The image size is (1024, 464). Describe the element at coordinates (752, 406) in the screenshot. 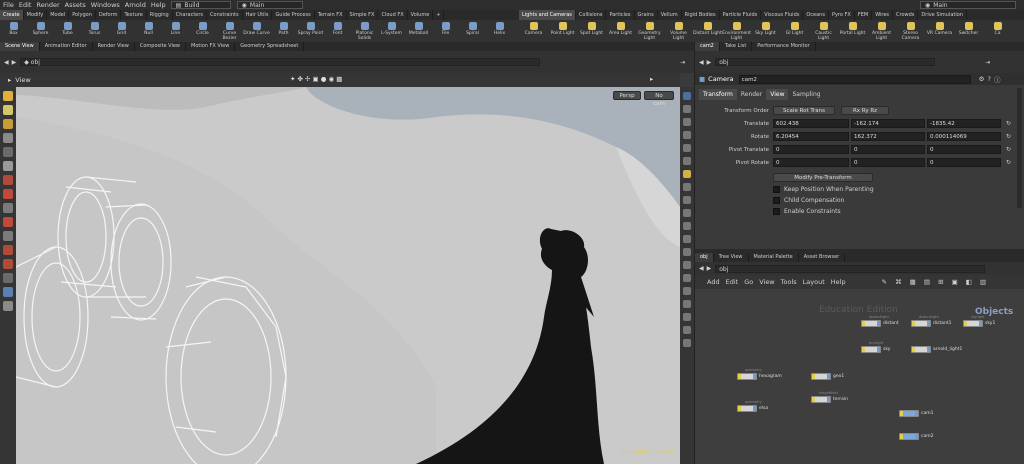

I see `network-node: geometry elsa` at that location.